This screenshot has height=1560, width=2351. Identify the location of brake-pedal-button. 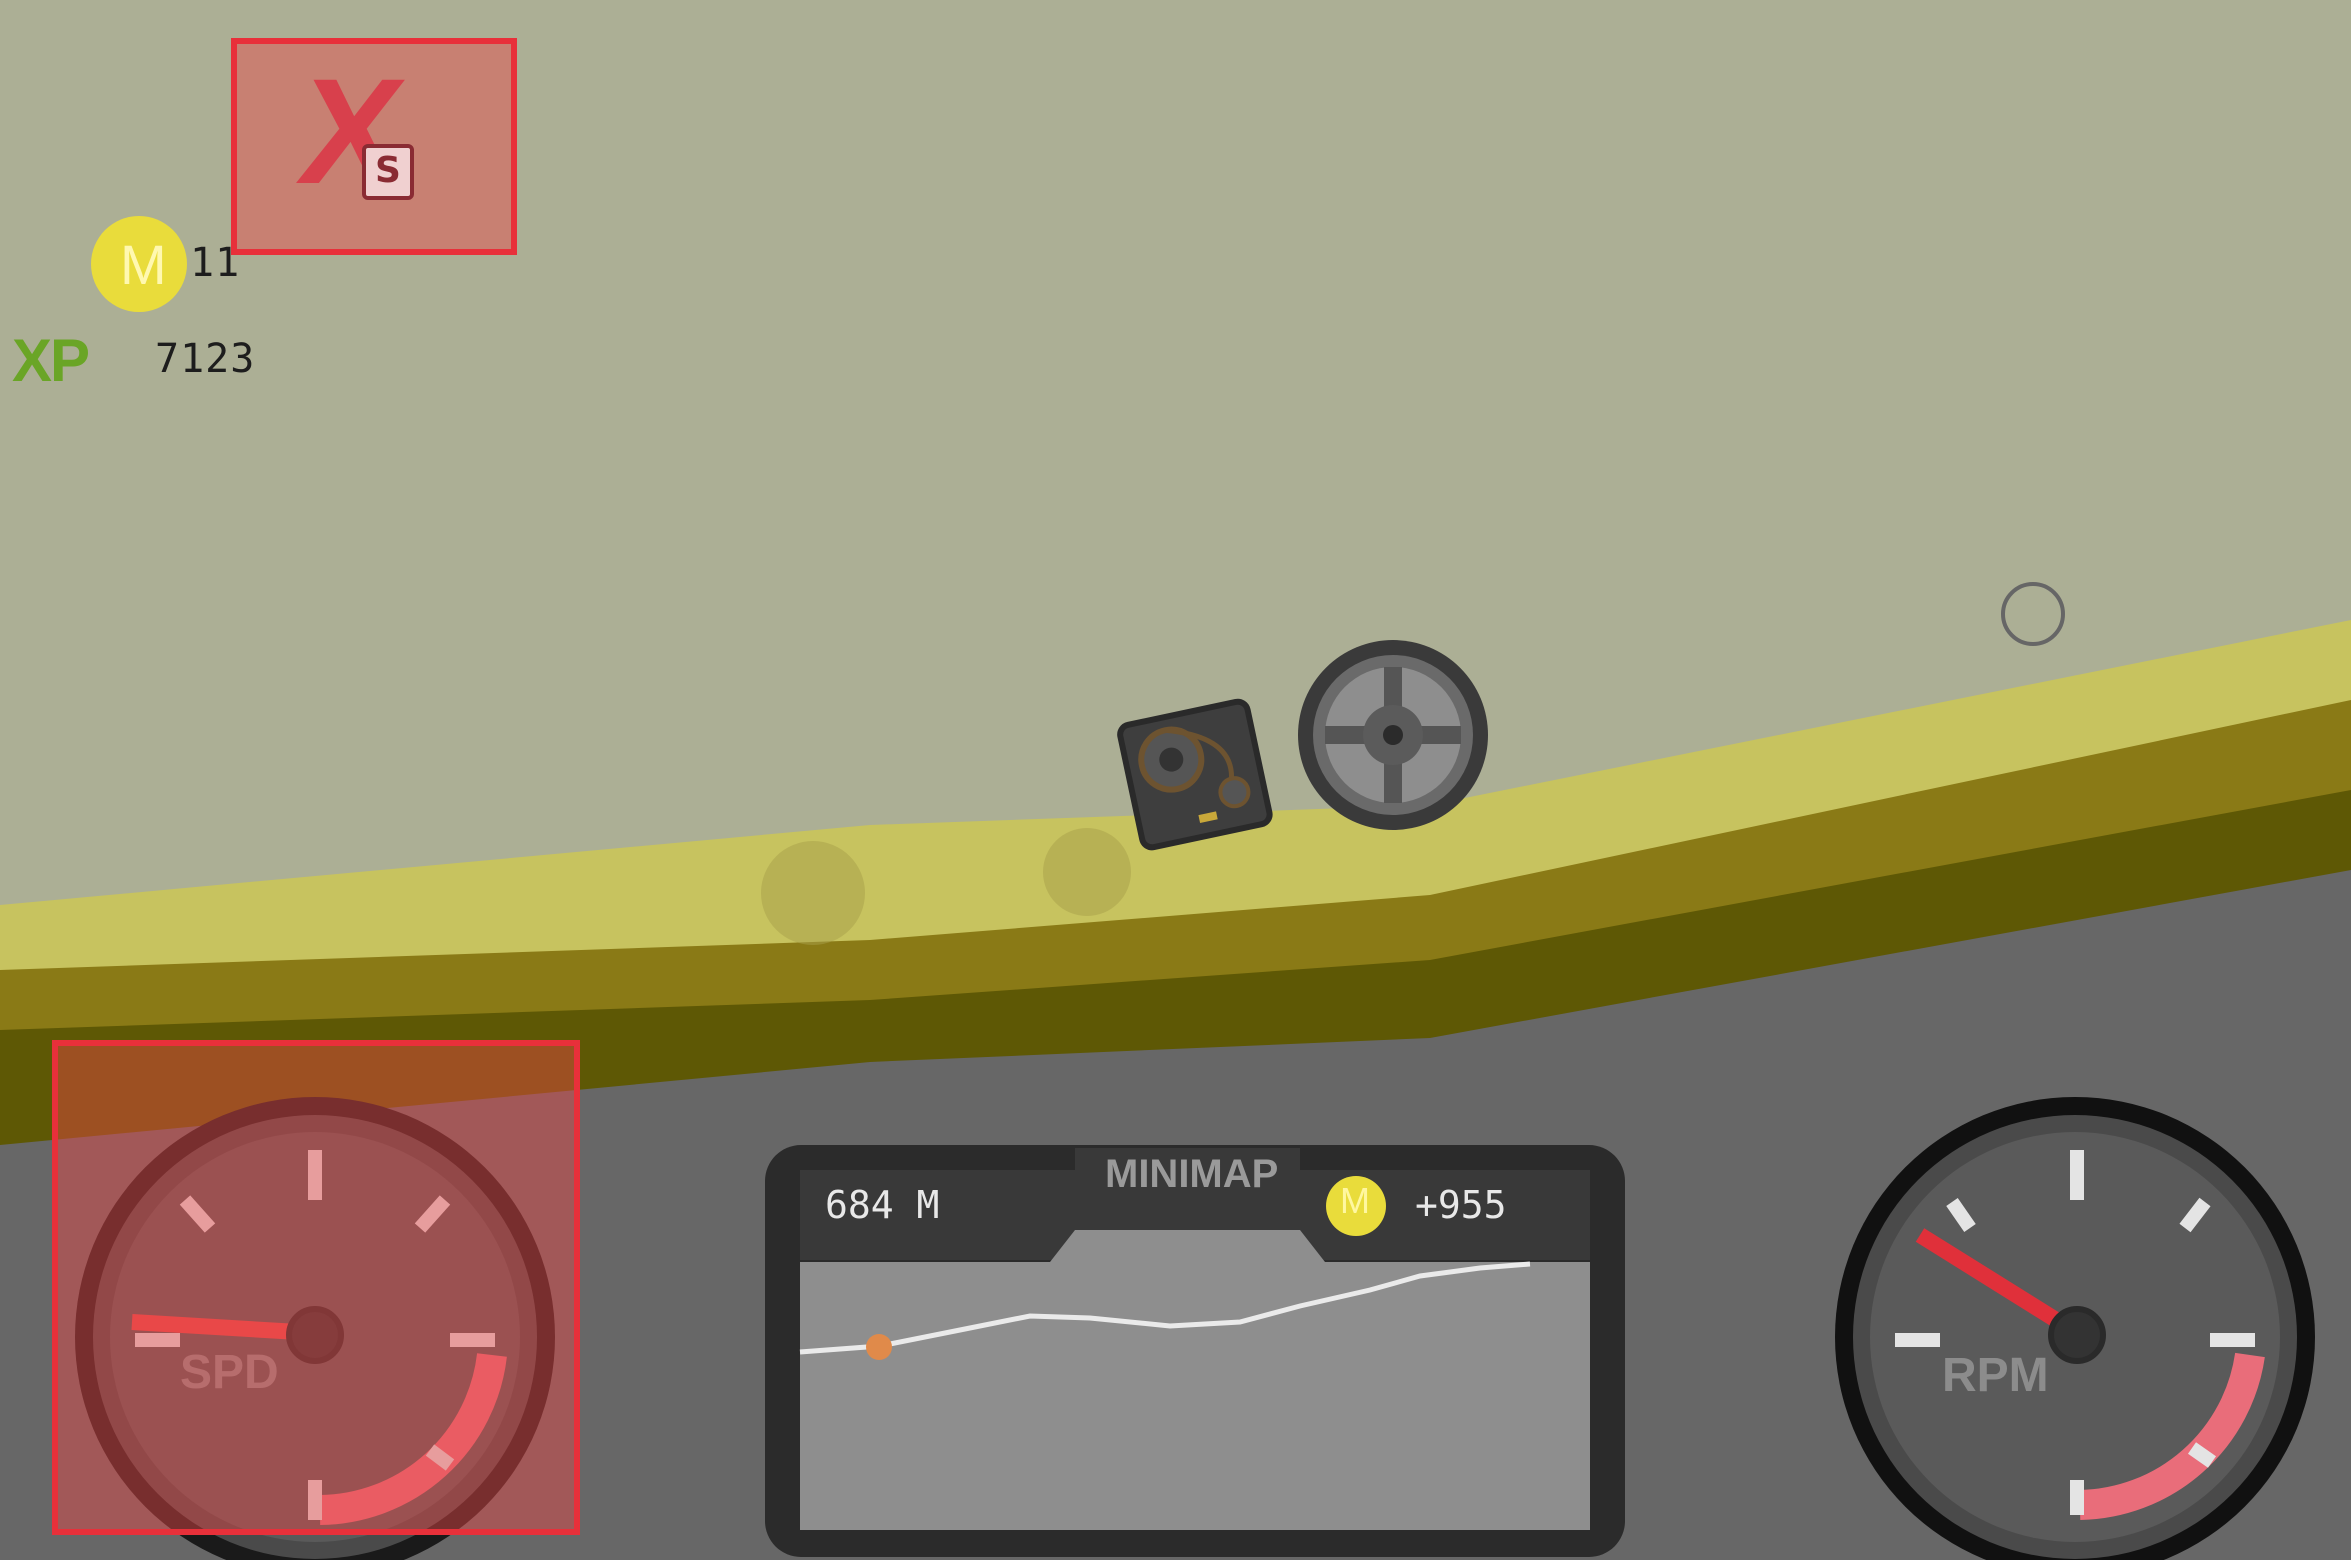
(316, 1287).